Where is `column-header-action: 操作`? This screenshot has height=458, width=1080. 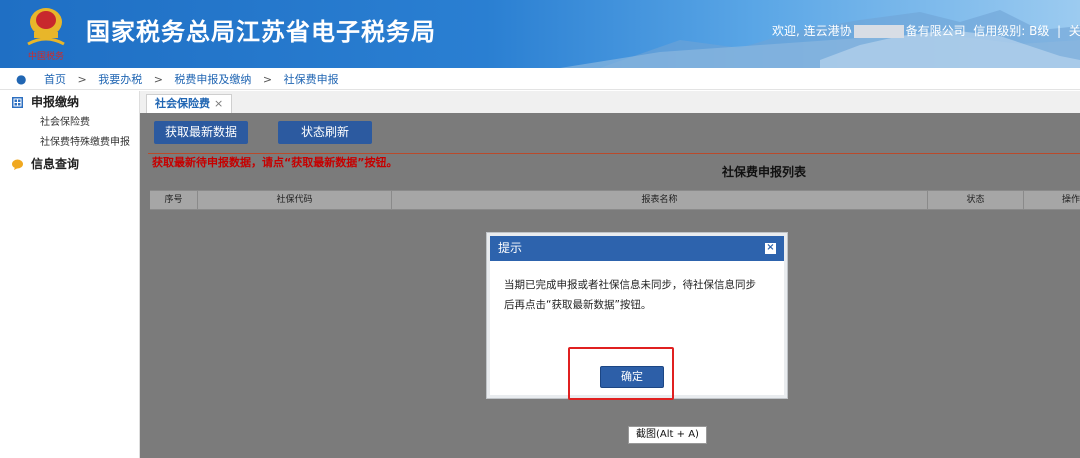
column-header-action: 操作 is located at coordinates (1071, 200).